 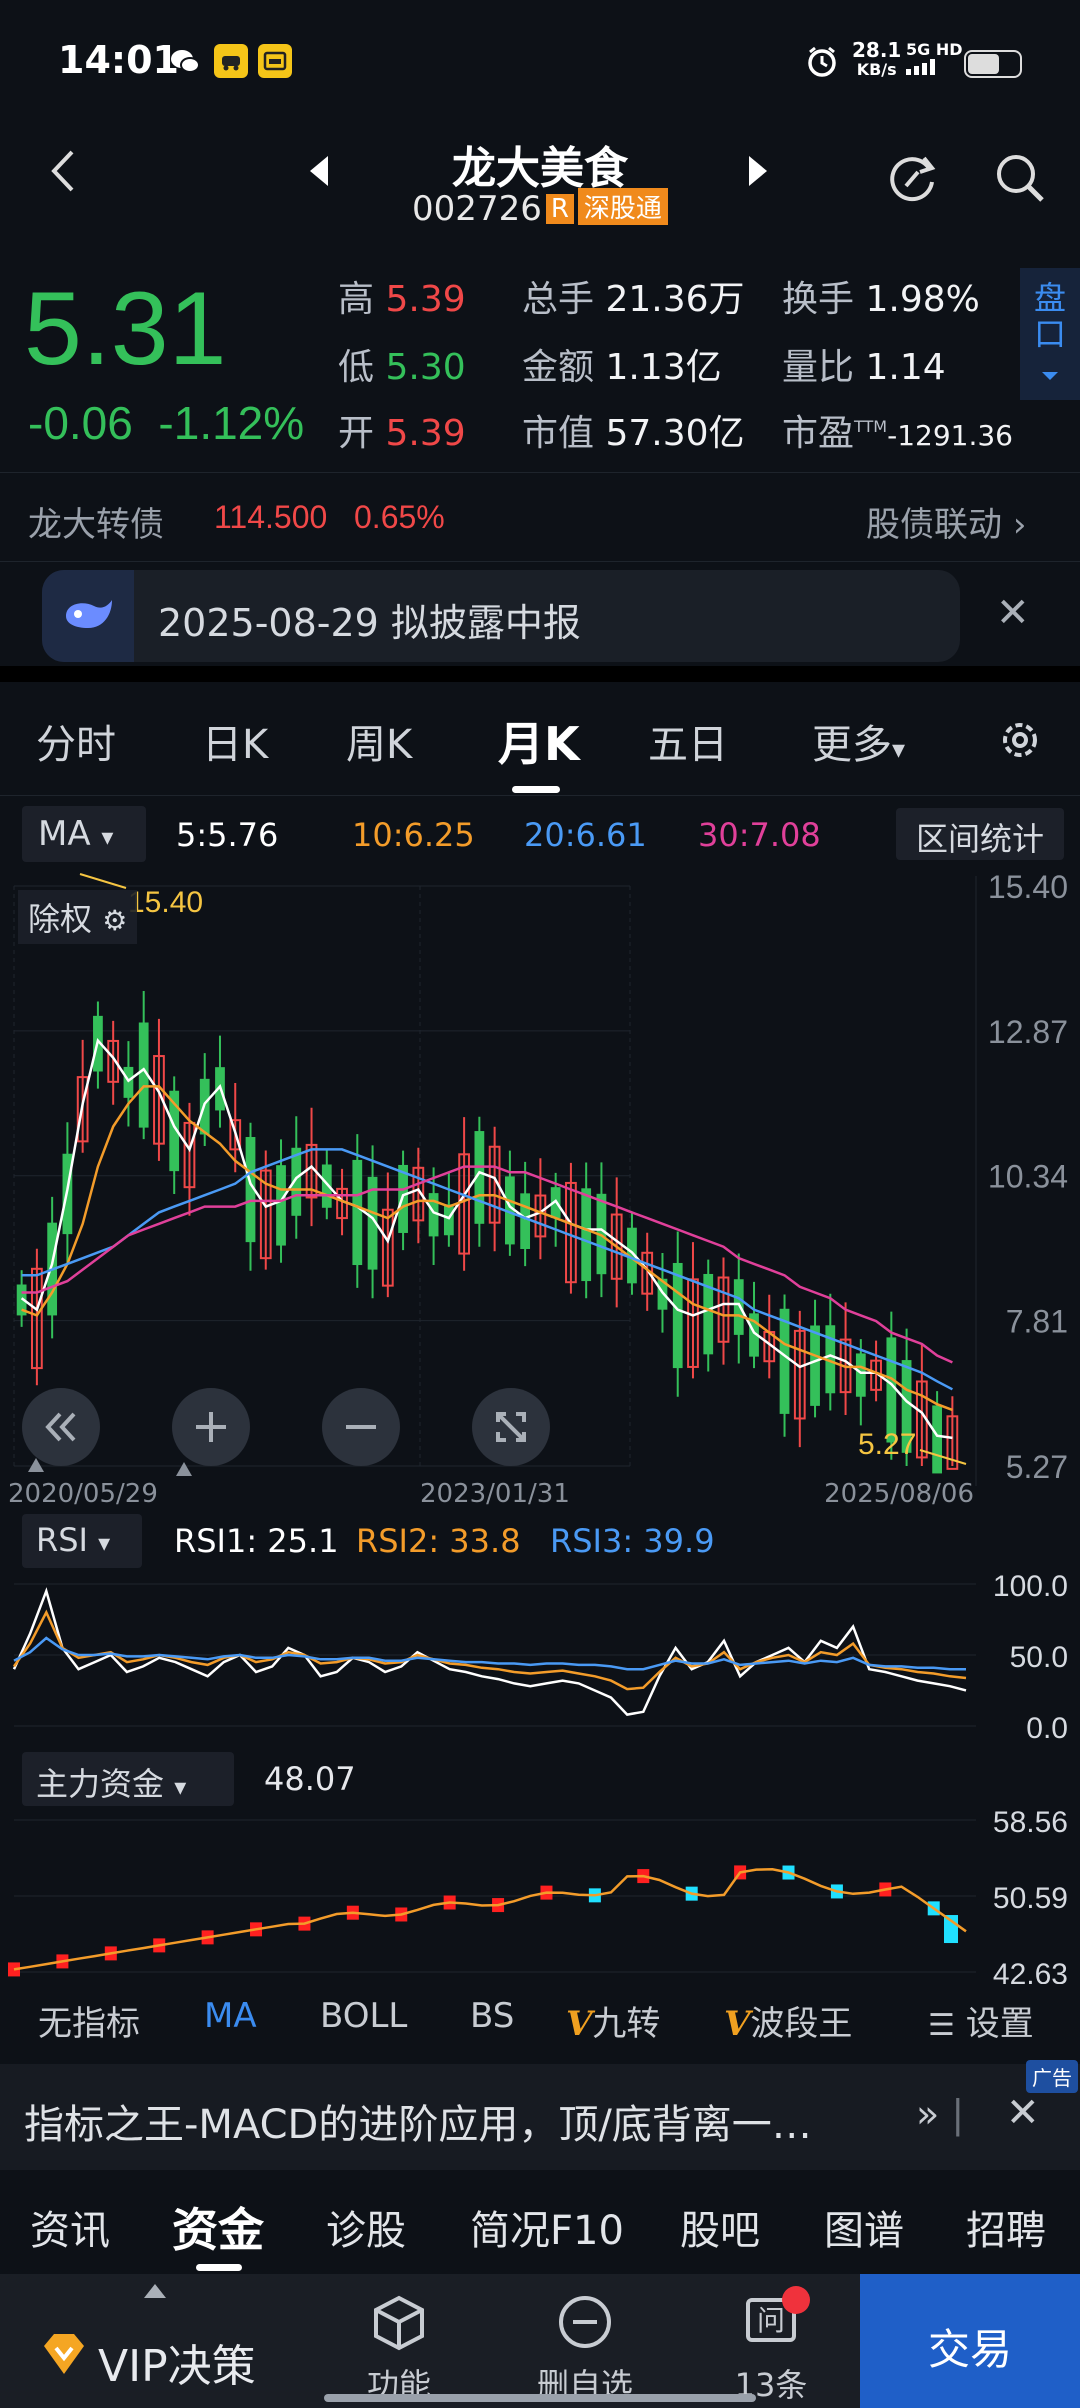 What do you see at coordinates (585, 2341) in the screenshot?
I see `remove-watchlist-button: 删自选` at bounding box center [585, 2341].